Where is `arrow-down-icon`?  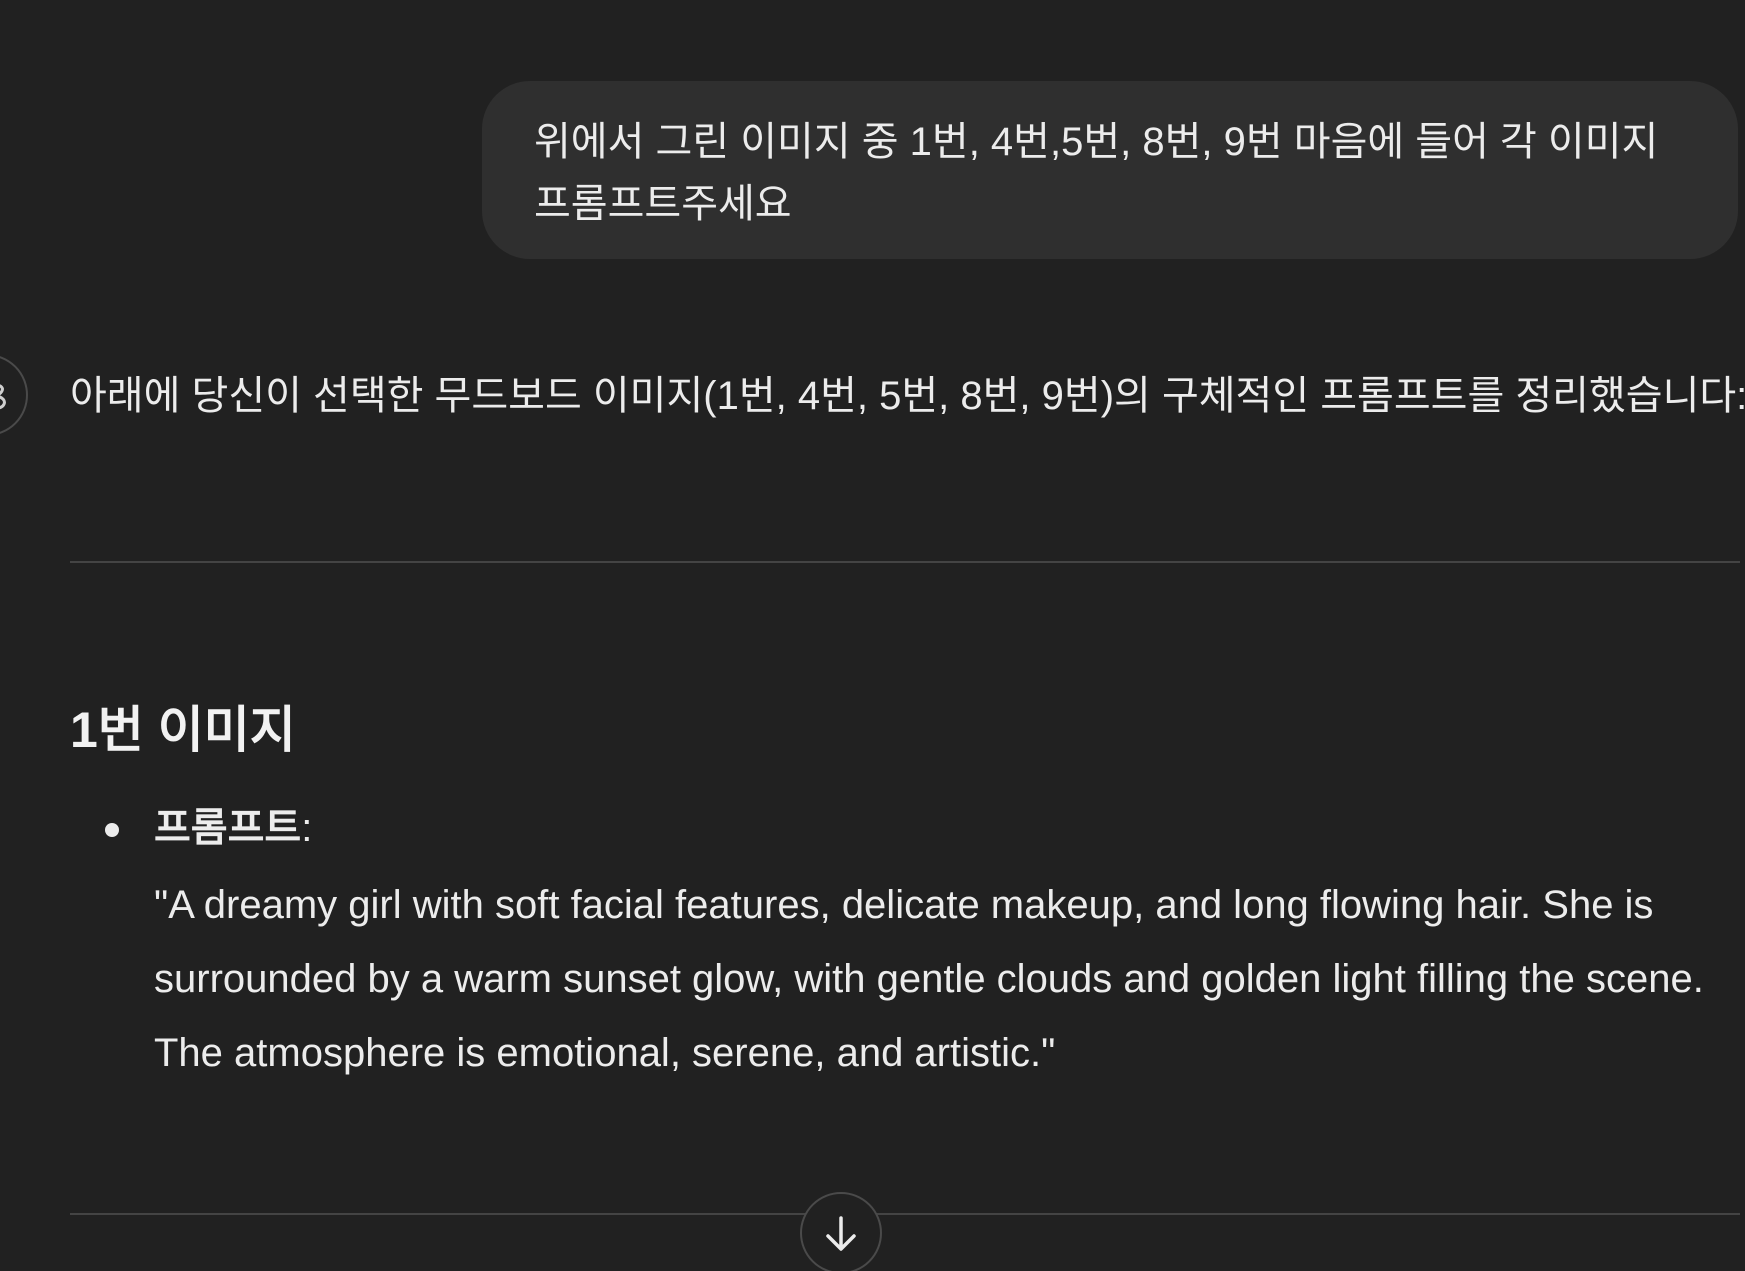
arrow-down-icon is located at coordinates (841, 1233).